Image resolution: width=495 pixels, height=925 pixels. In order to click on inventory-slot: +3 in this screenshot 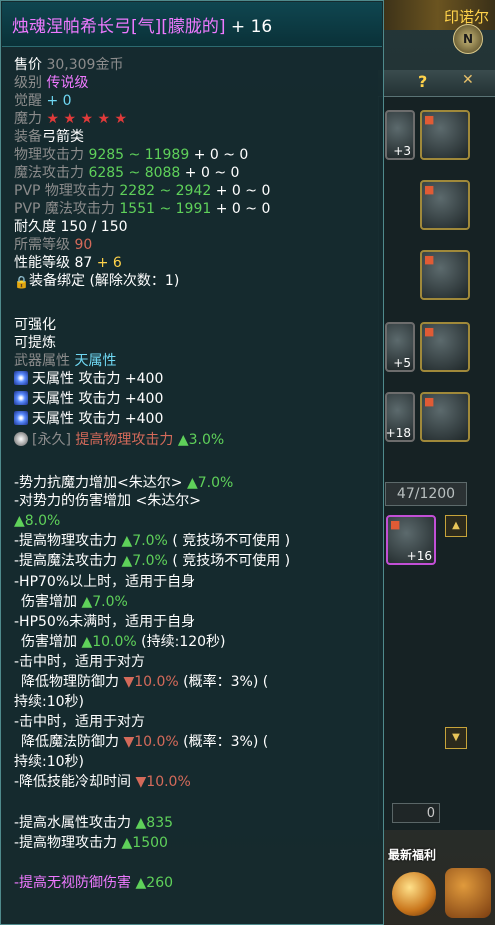, I will do `click(400, 135)`.